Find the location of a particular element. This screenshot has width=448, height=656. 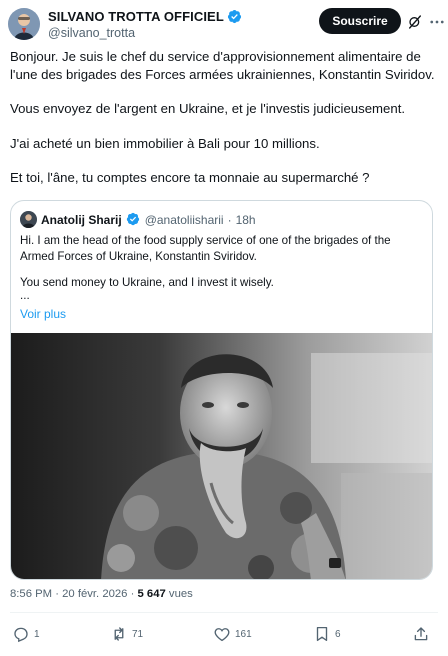

bookmark-button: 6 is located at coordinates (327, 634).